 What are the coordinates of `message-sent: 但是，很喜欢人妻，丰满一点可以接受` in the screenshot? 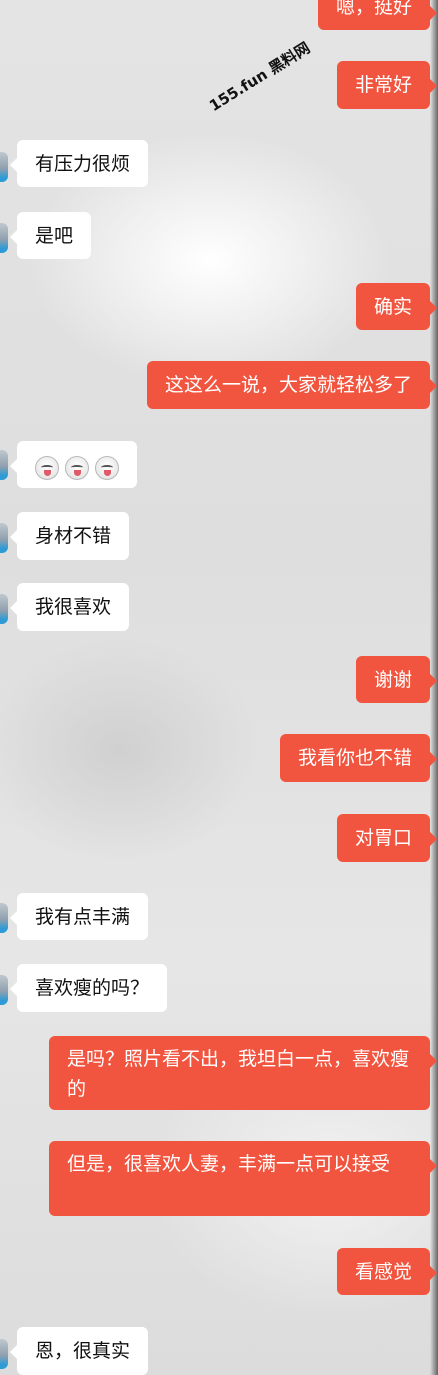 It's located at (243, 1178).